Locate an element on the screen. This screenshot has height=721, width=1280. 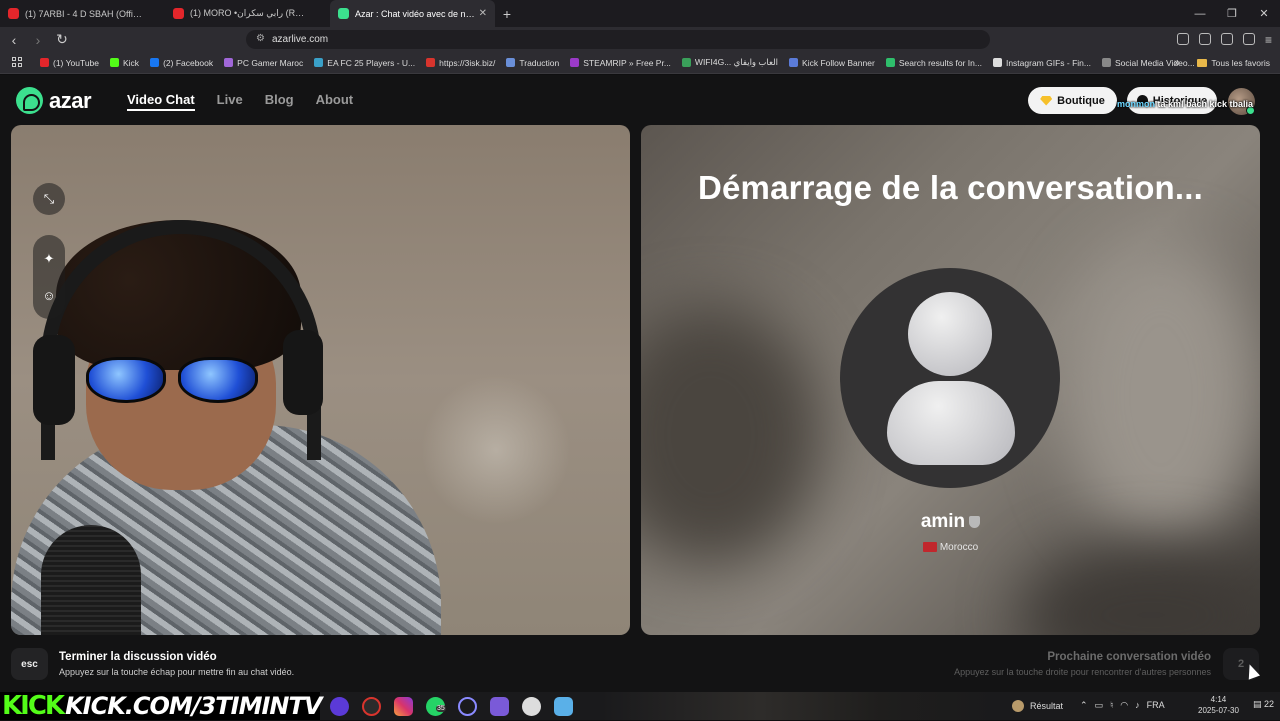
all-bookmarks-folder: Tous les favoris is located at coordinates (1233, 63).